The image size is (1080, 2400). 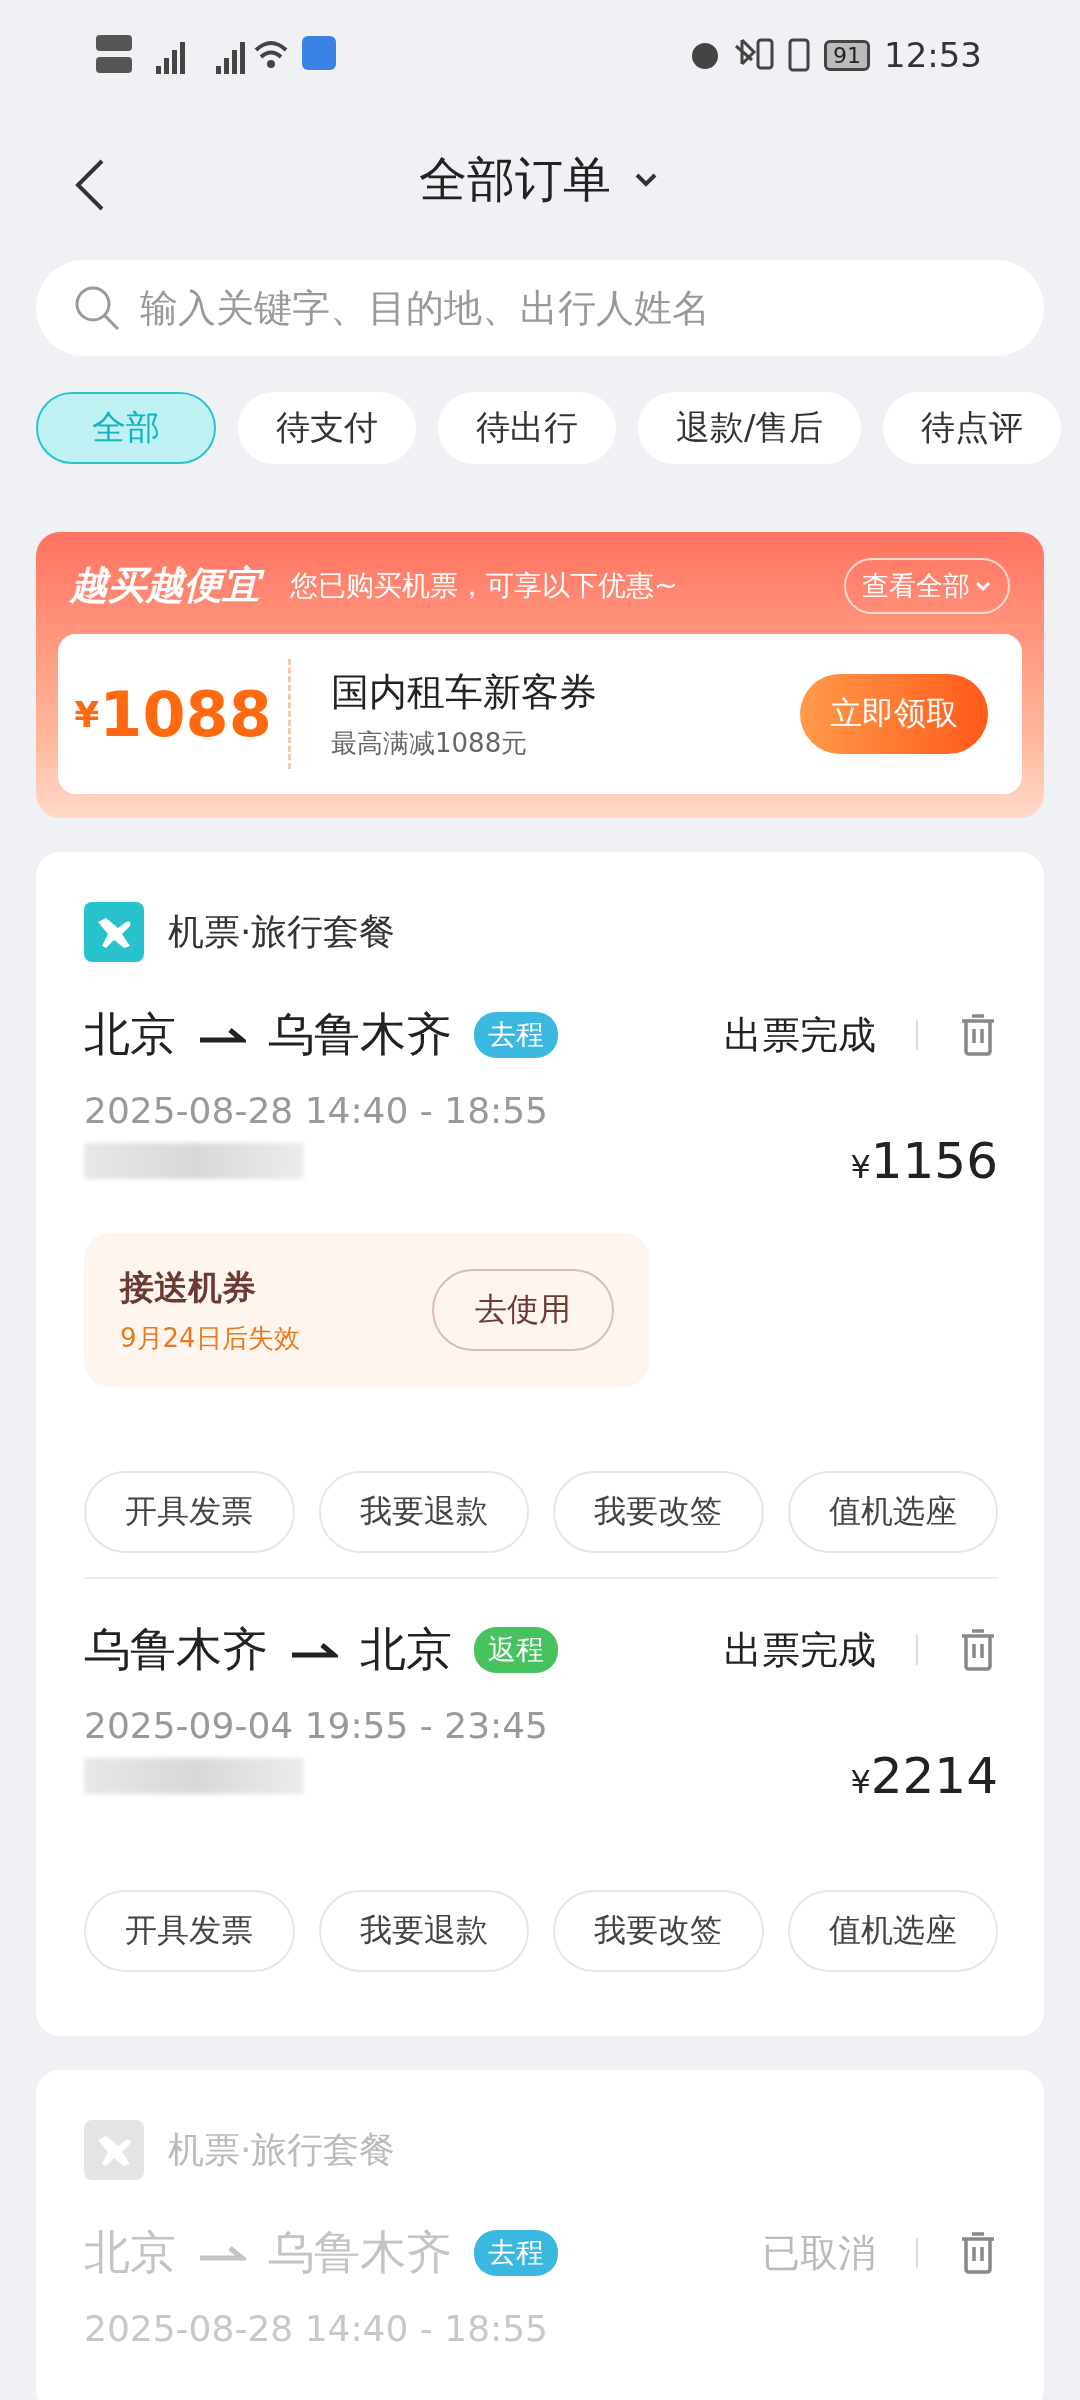 What do you see at coordinates (754, 55) in the screenshot?
I see `bluetooth-icon` at bounding box center [754, 55].